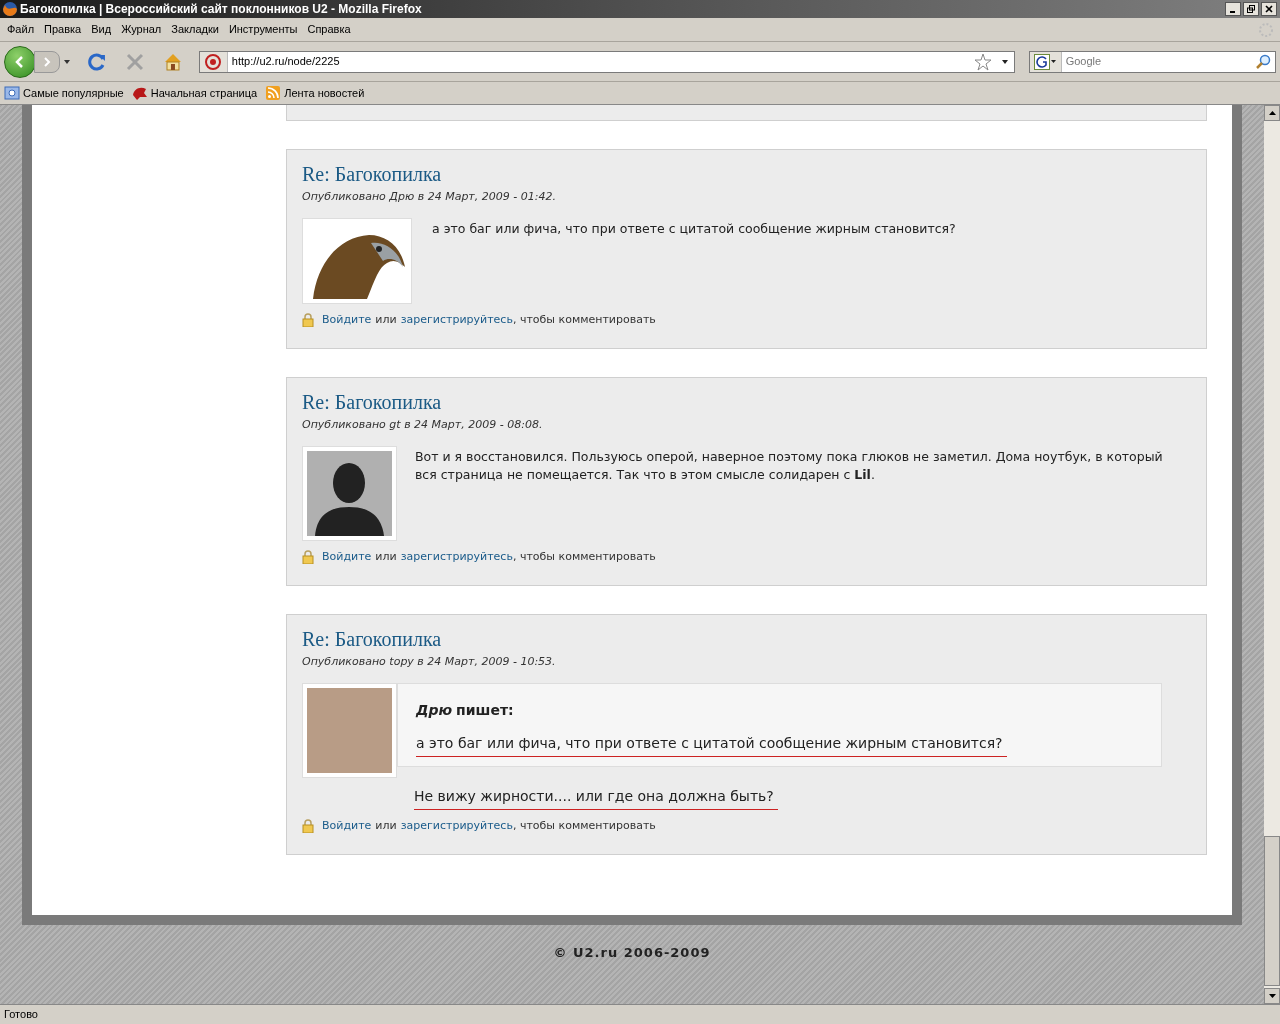 The image size is (1280, 1024). I want to click on quote-text: а это баг или фича, что при ответе с цитатой сообщение жирным становится?, so click(711, 744).